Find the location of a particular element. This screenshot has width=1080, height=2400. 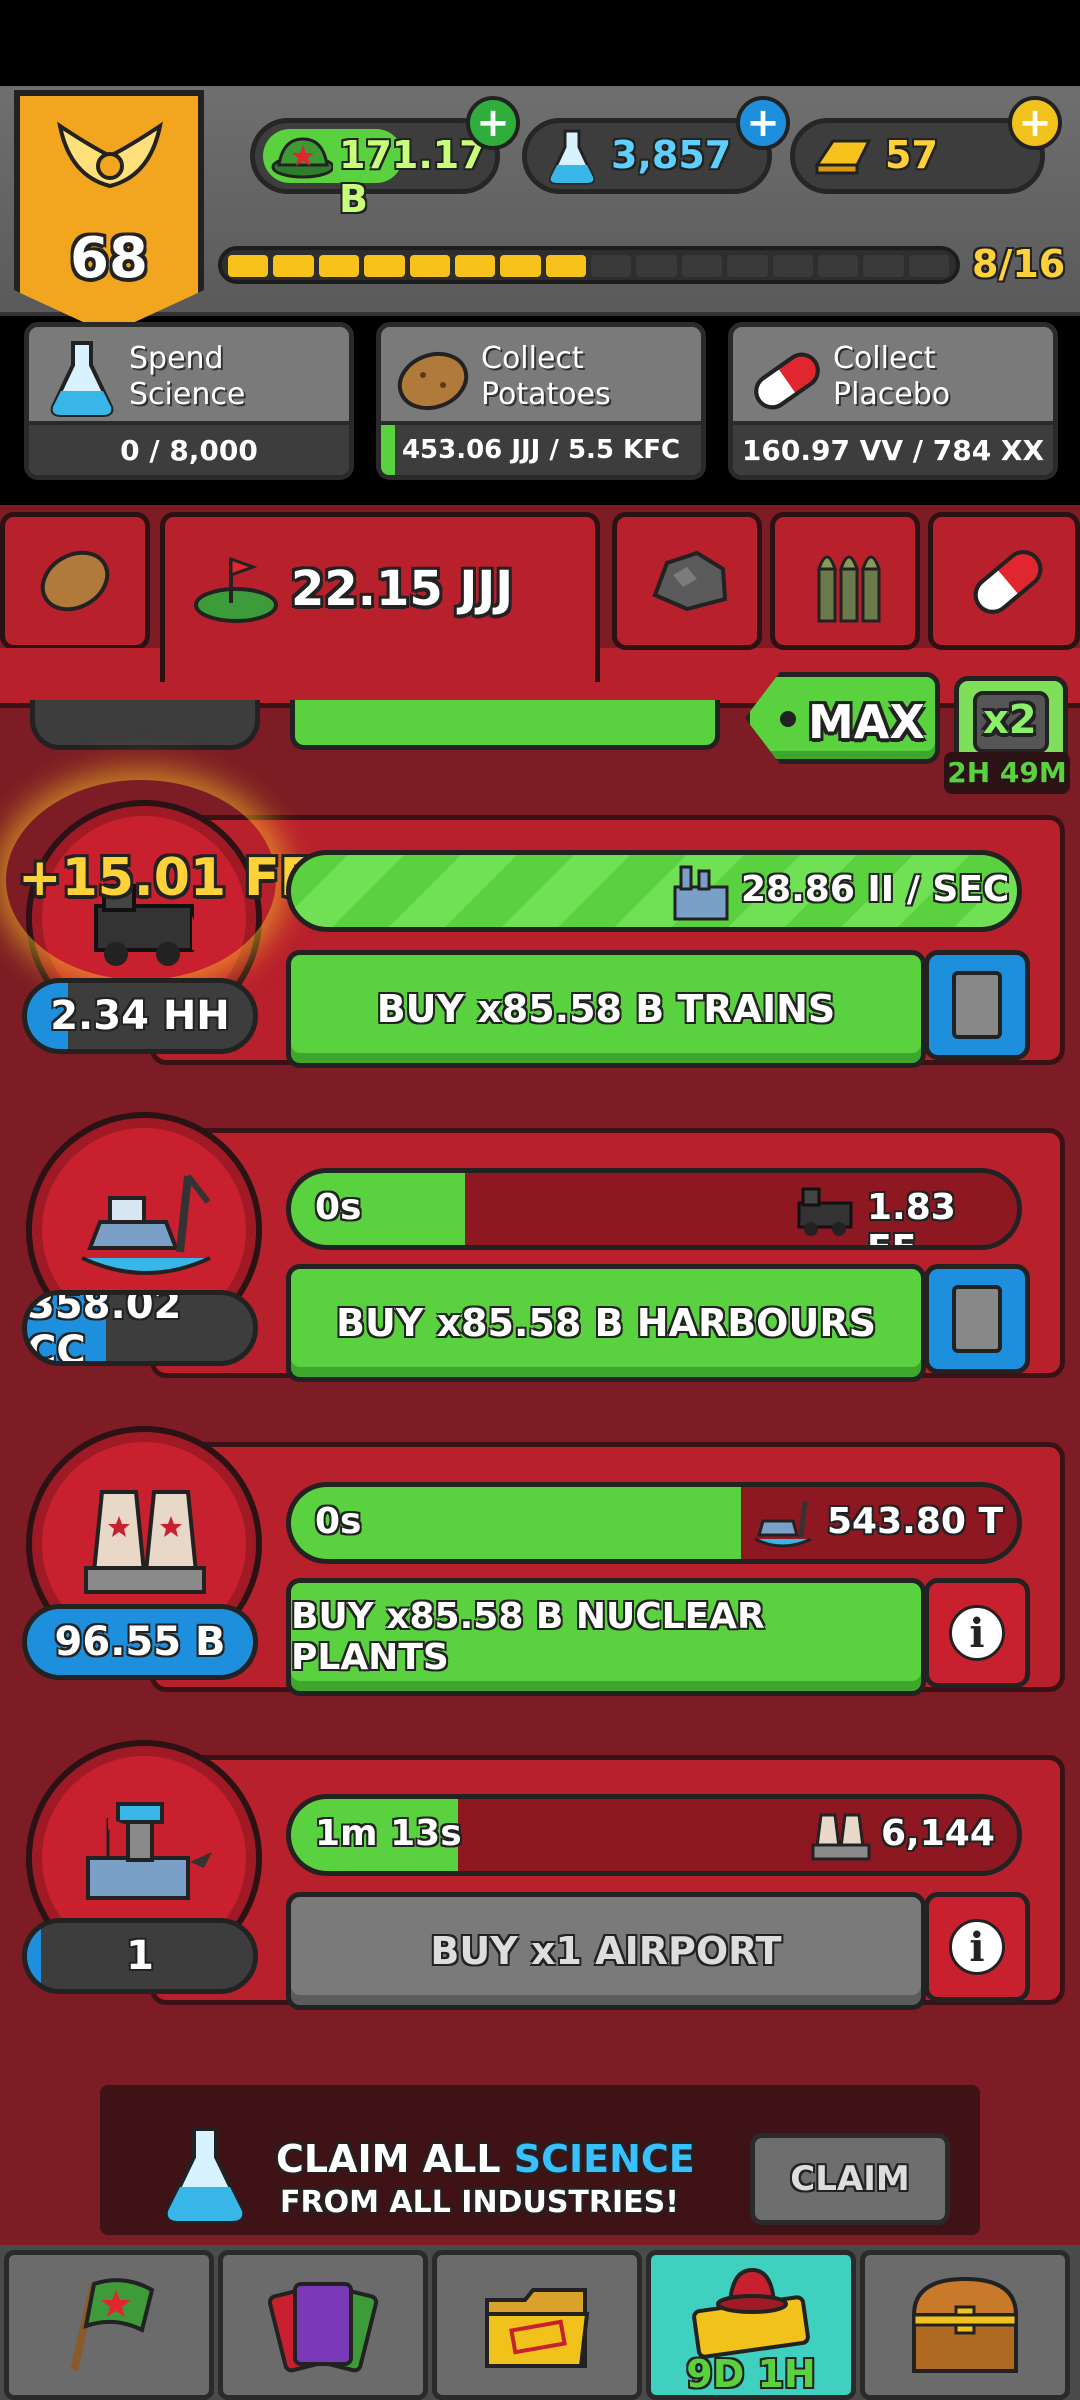

science-value: 3,857 is located at coordinates (671, 155).